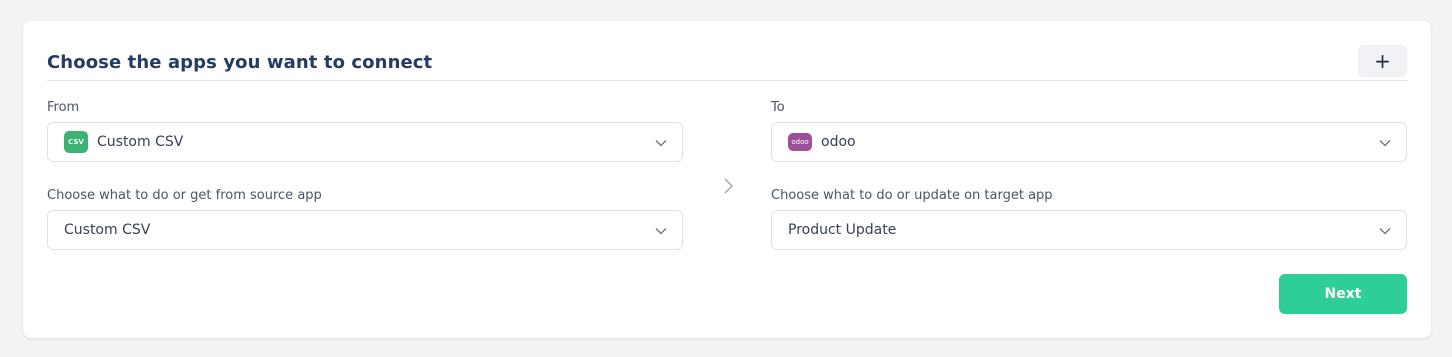 This screenshot has width=1452, height=357. Describe the element at coordinates (63, 107) in the screenshot. I see `from-label: From` at that location.